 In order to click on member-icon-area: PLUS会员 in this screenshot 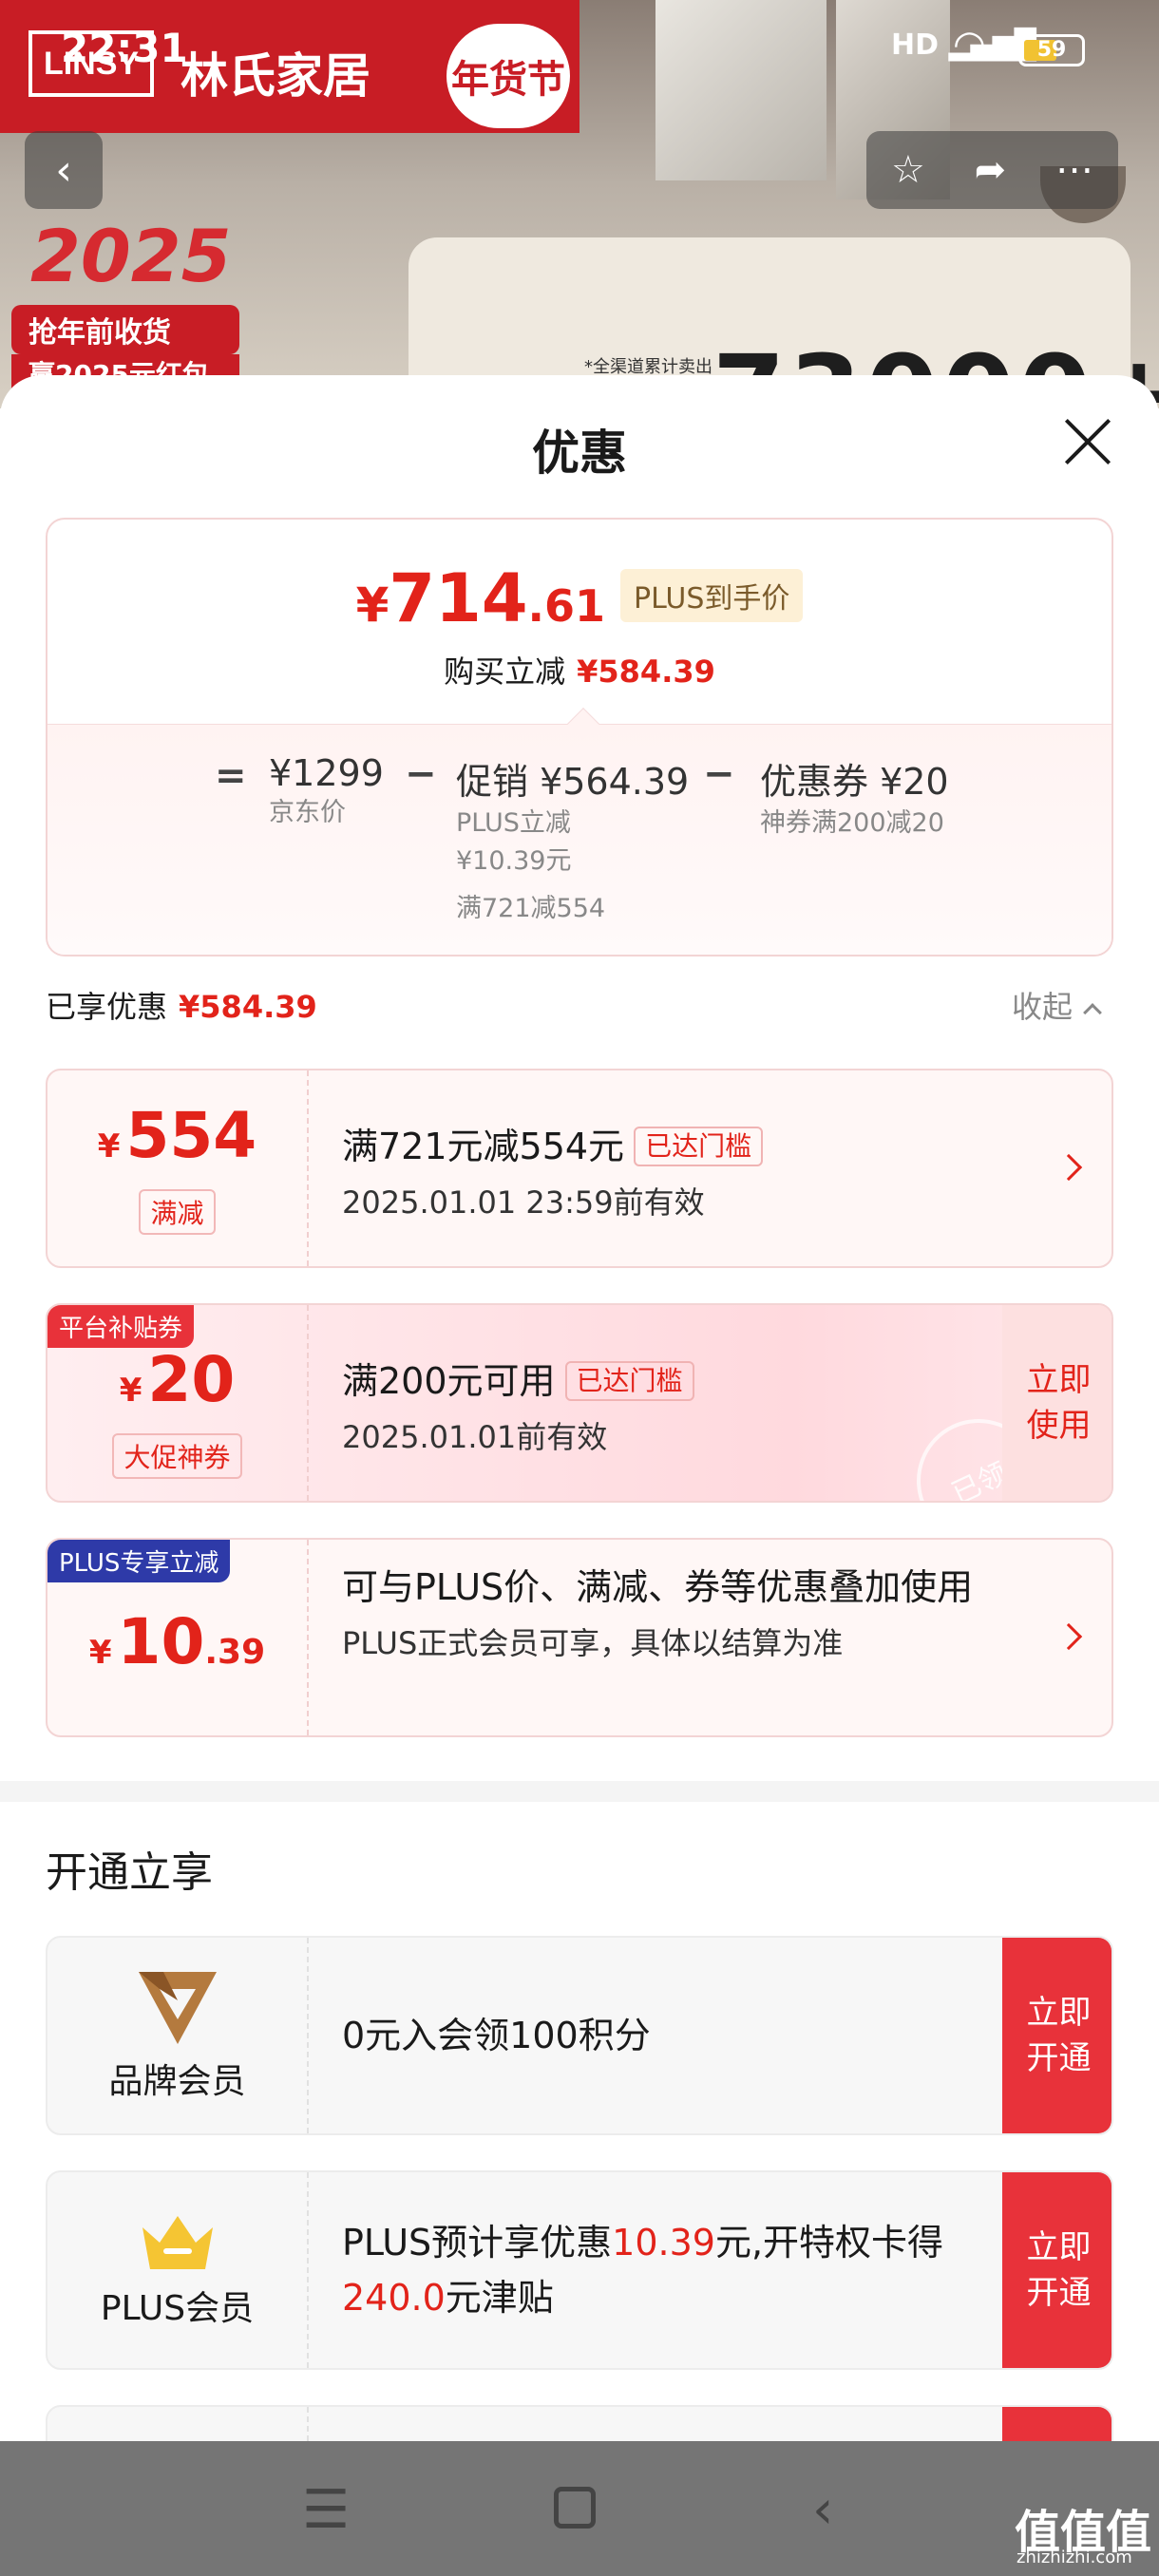, I will do `click(178, 2270)`.